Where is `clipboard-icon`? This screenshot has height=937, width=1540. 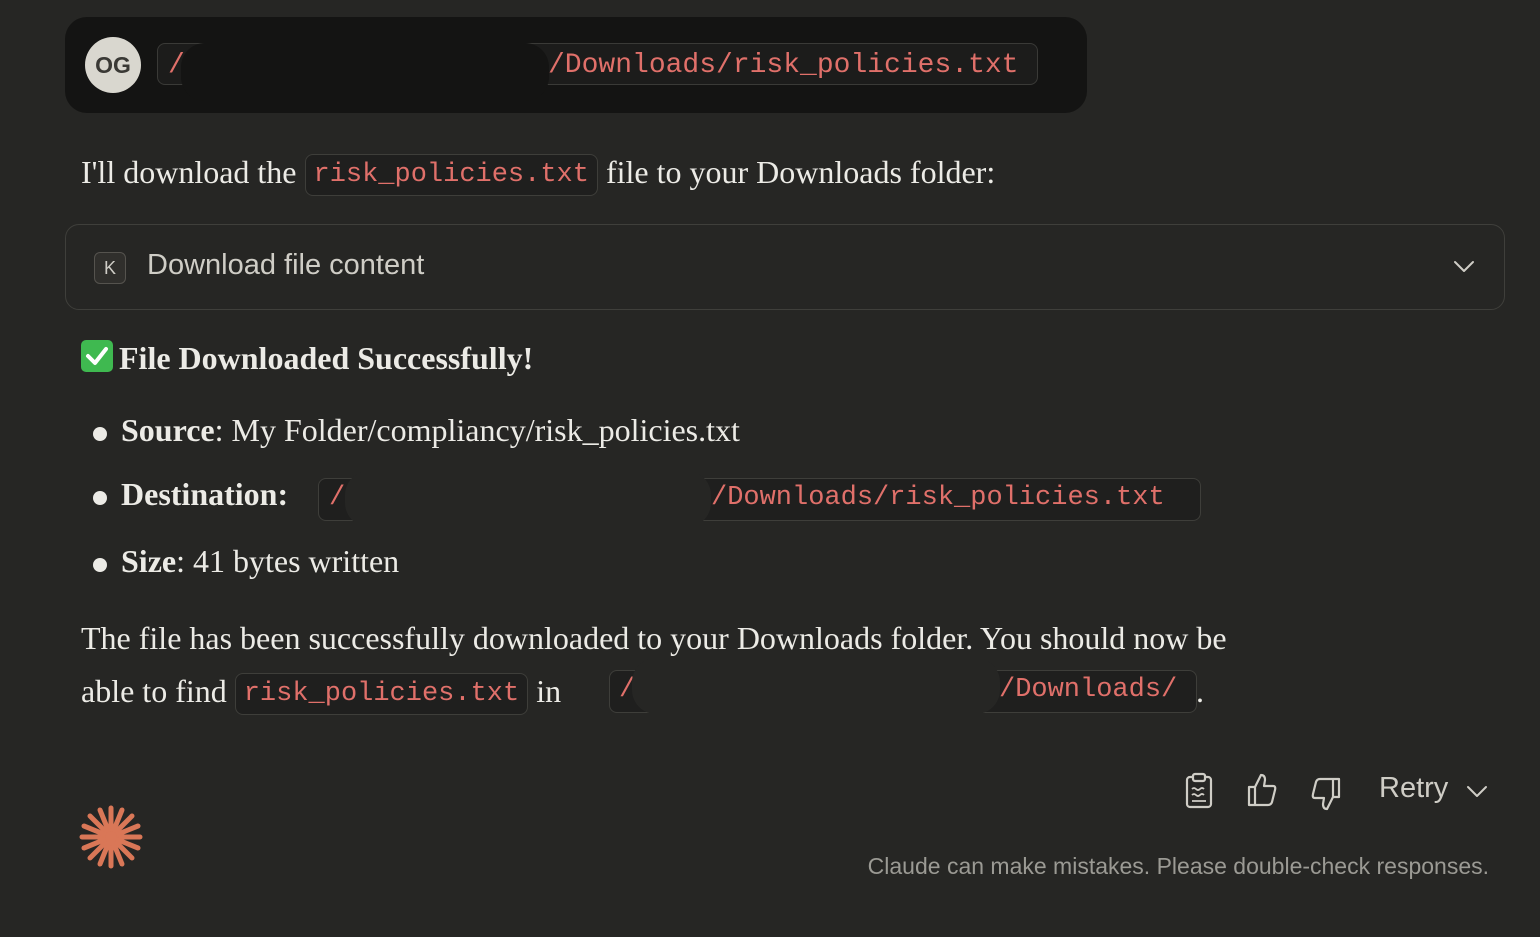
clipboard-icon is located at coordinates (1199, 791).